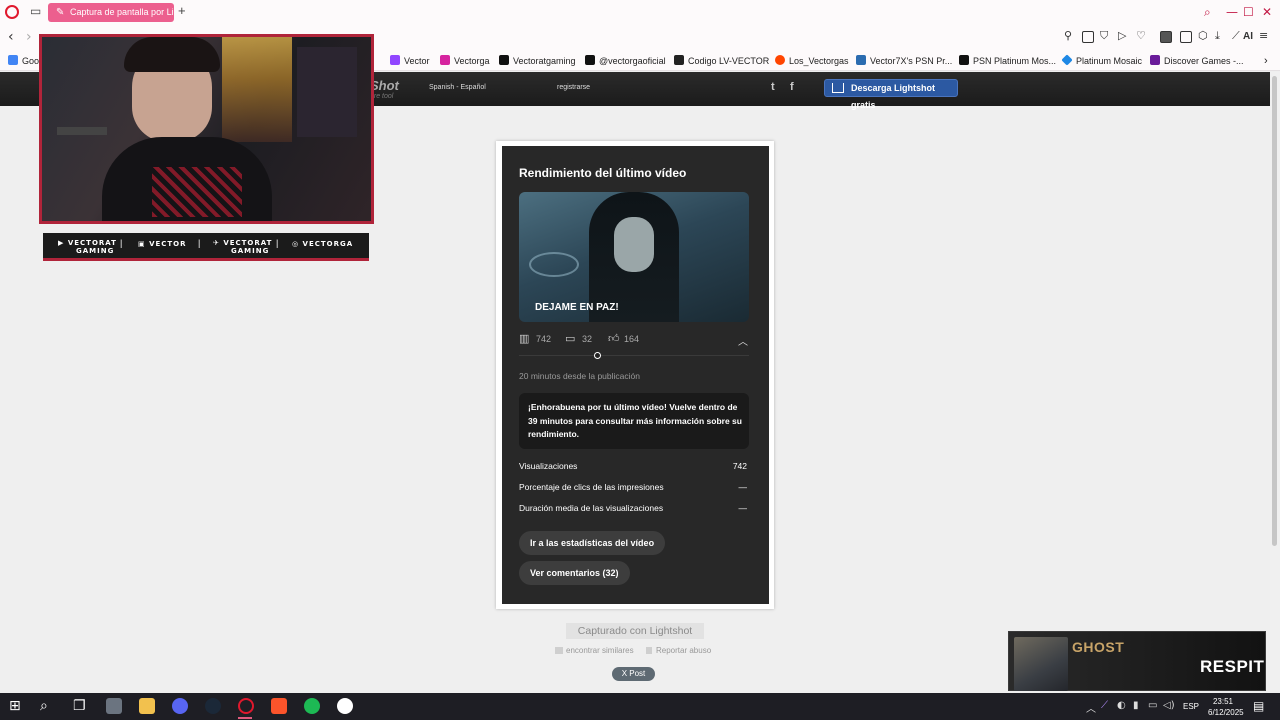 The width and height of the screenshot is (1280, 720). What do you see at coordinates (180, 706) in the screenshot?
I see `discord-icon` at bounding box center [180, 706].